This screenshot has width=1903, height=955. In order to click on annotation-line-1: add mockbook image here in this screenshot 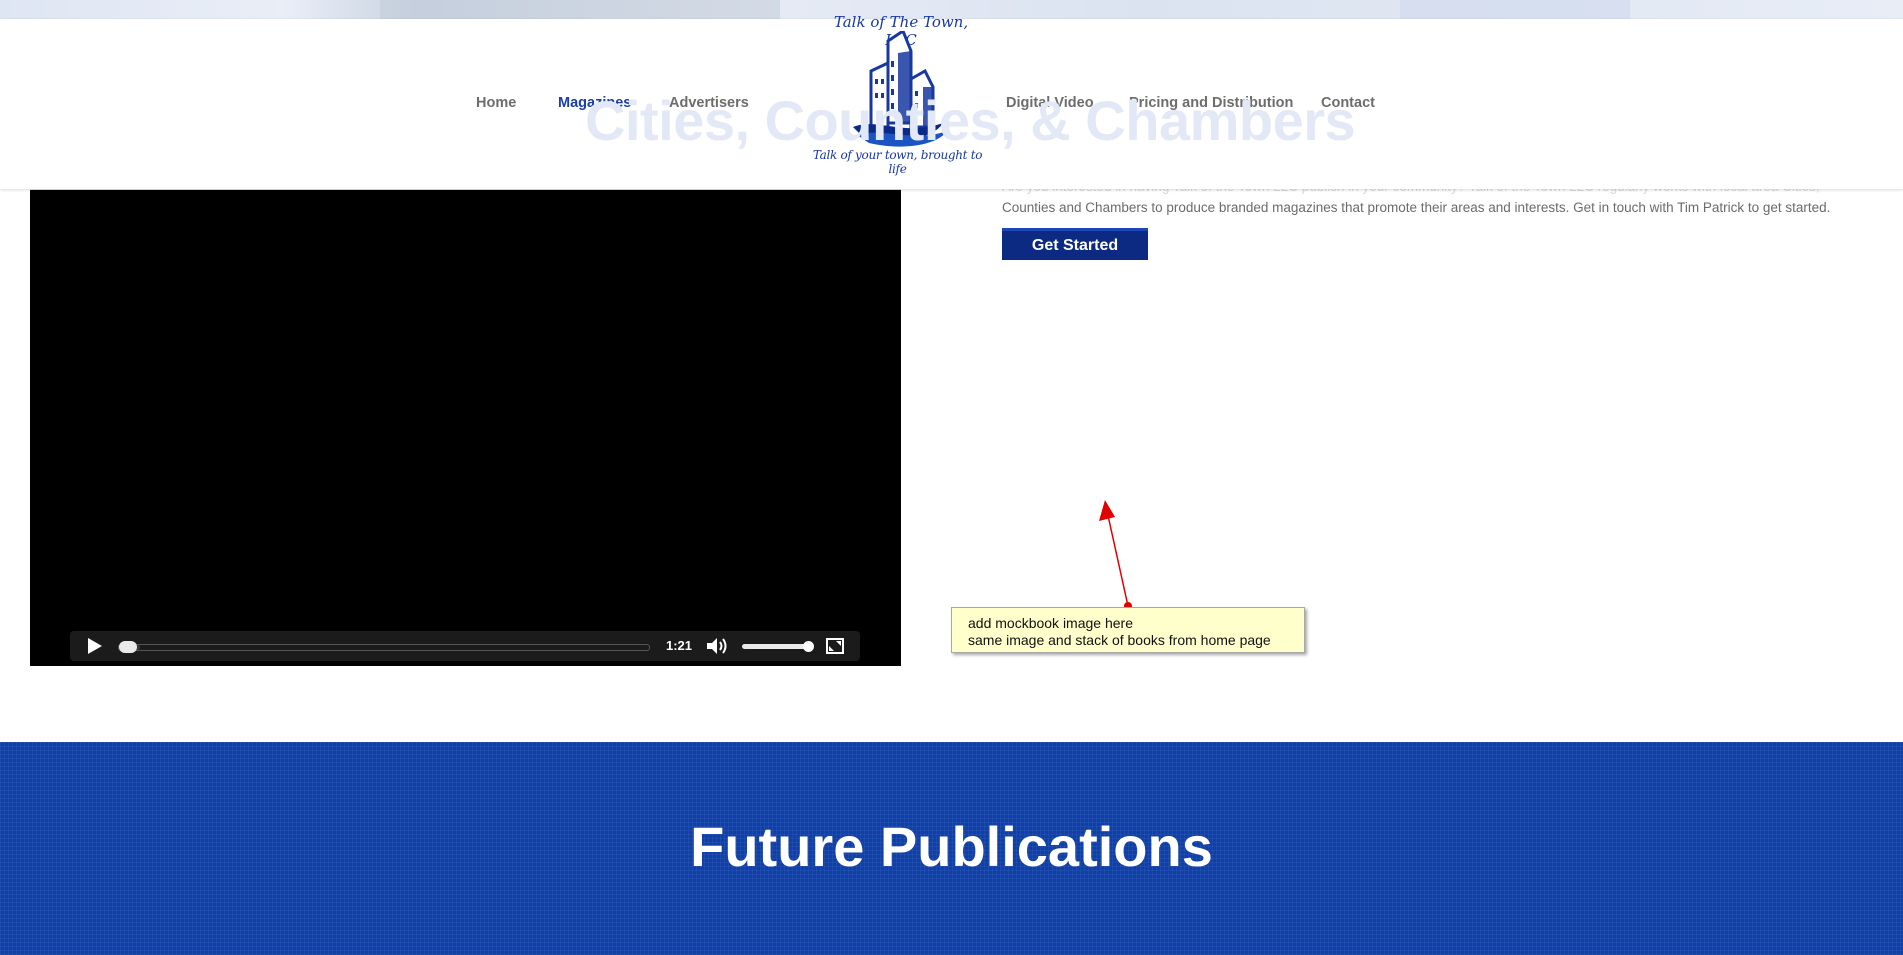, I will do `click(1050, 623)`.